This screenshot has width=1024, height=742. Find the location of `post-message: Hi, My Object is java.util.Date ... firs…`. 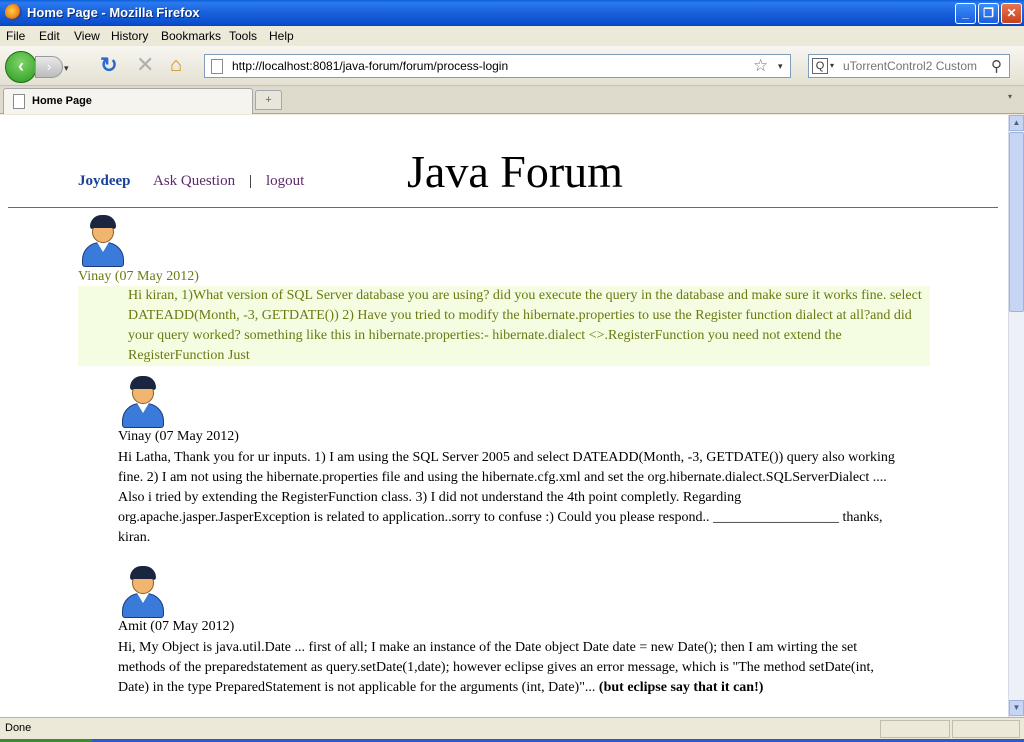

post-message: Hi, My Object is java.util.Date ... firs… is located at coordinates (510, 668).